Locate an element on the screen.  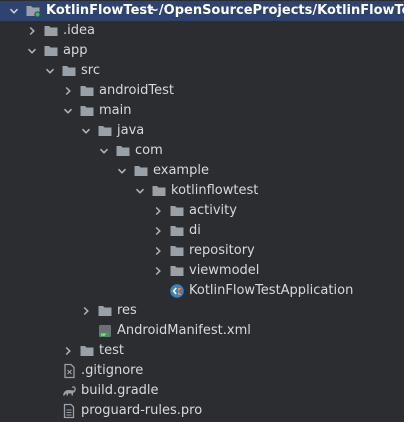
tree-item: .idea is located at coordinates (202, 31).